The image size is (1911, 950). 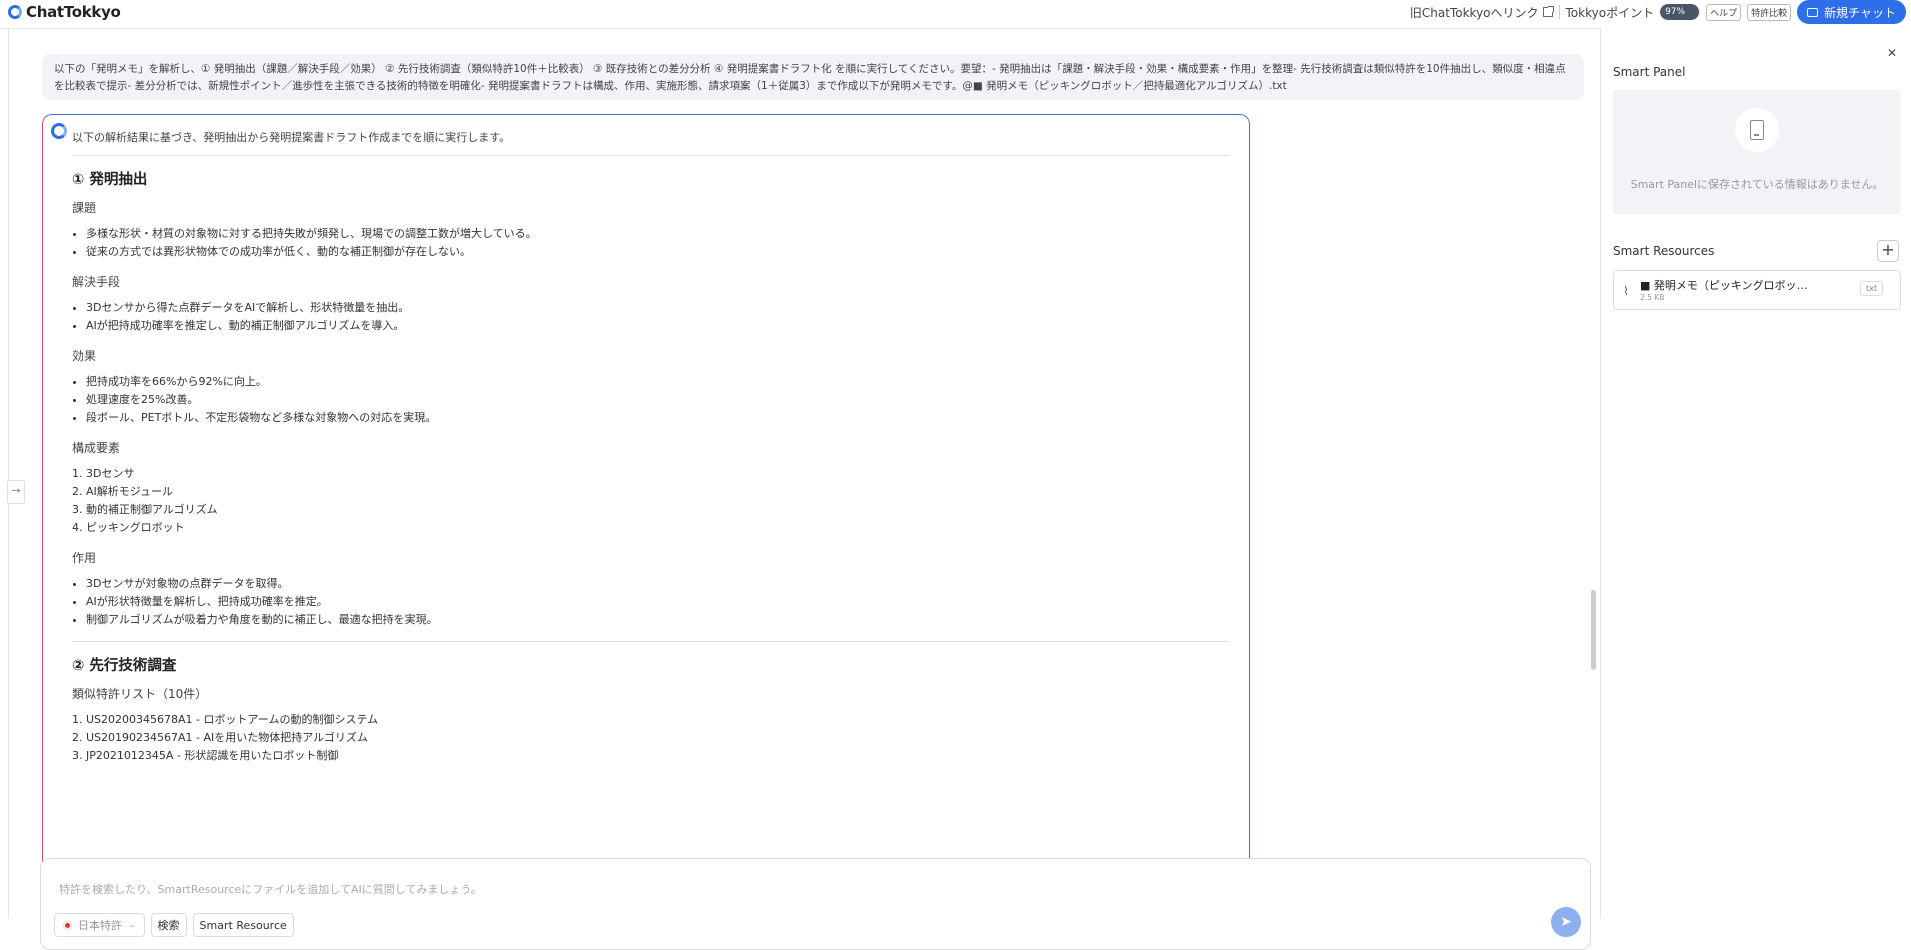 I want to click on list-item: 段ボール、PETボトル、不定形袋物など多様な対象物への対応を実現。, so click(x=657, y=418).